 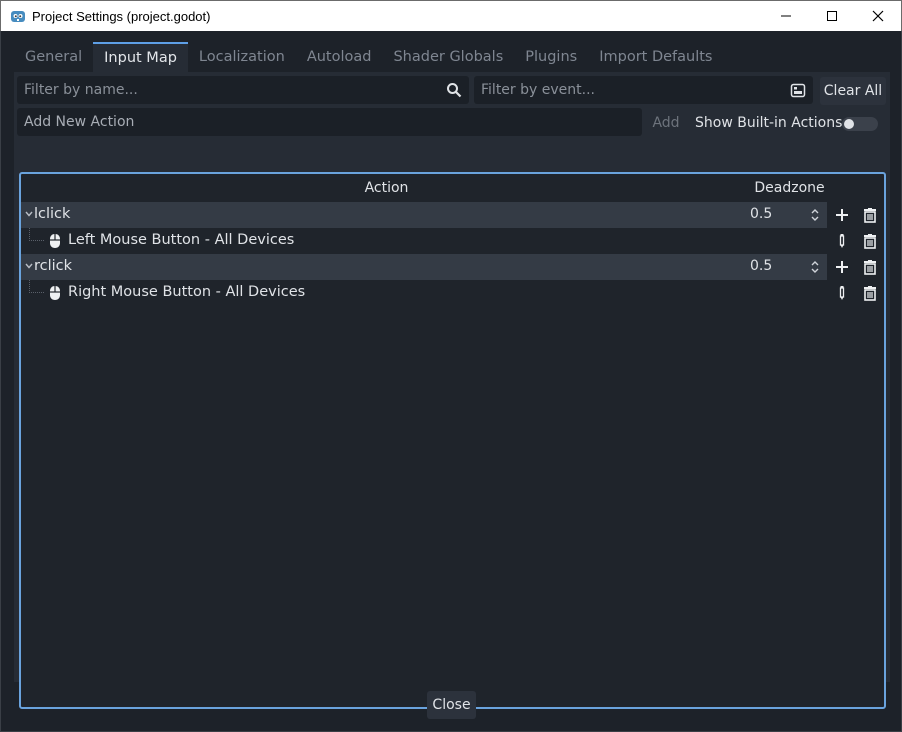 What do you see at coordinates (452, 267) in the screenshot?
I see `action-row-rclick: rclick 0.5` at bounding box center [452, 267].